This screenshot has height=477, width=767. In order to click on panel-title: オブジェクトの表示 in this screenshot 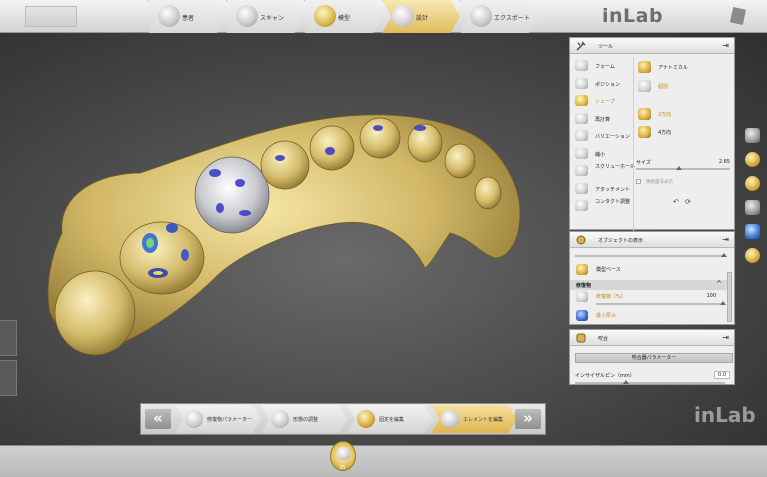, I will do `click(621, 241)`.